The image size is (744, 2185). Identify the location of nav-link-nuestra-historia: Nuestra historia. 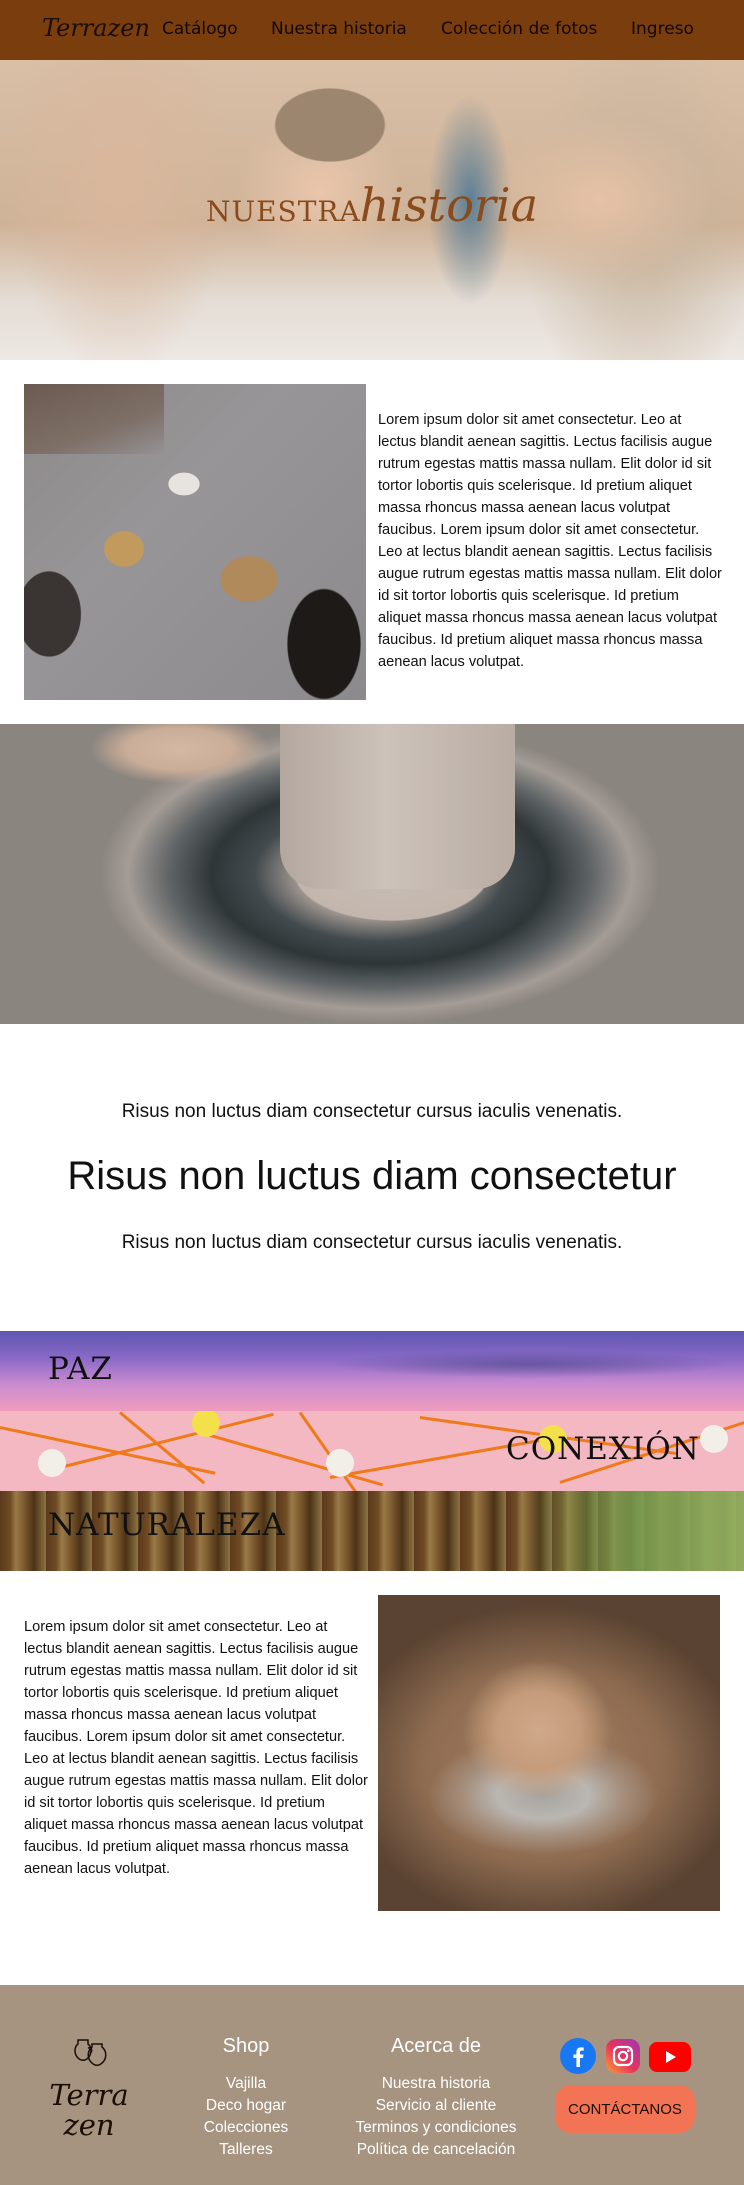
(339, 29).